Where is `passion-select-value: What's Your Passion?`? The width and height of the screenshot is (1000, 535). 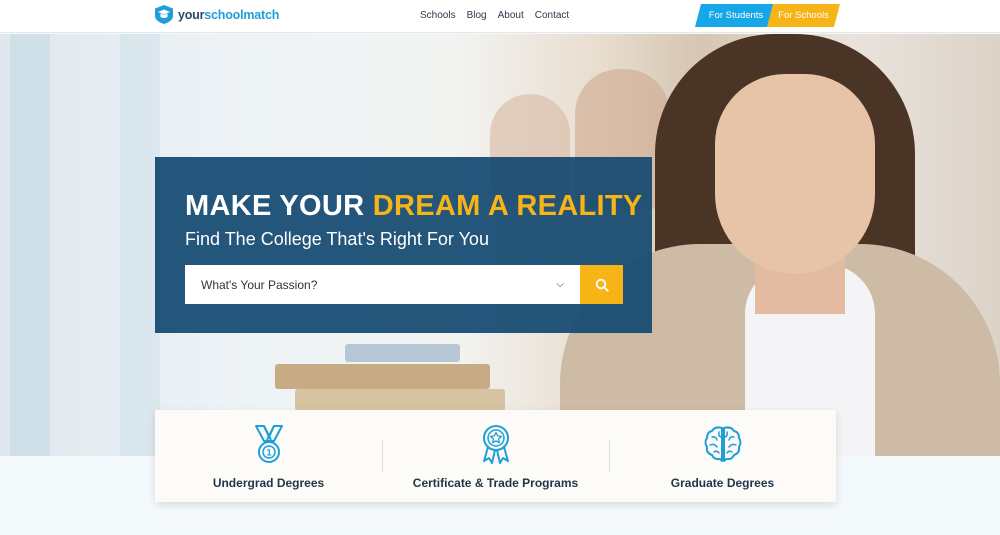 passion-select-value: What's Your Passion? is located at coordinates (259, 284).